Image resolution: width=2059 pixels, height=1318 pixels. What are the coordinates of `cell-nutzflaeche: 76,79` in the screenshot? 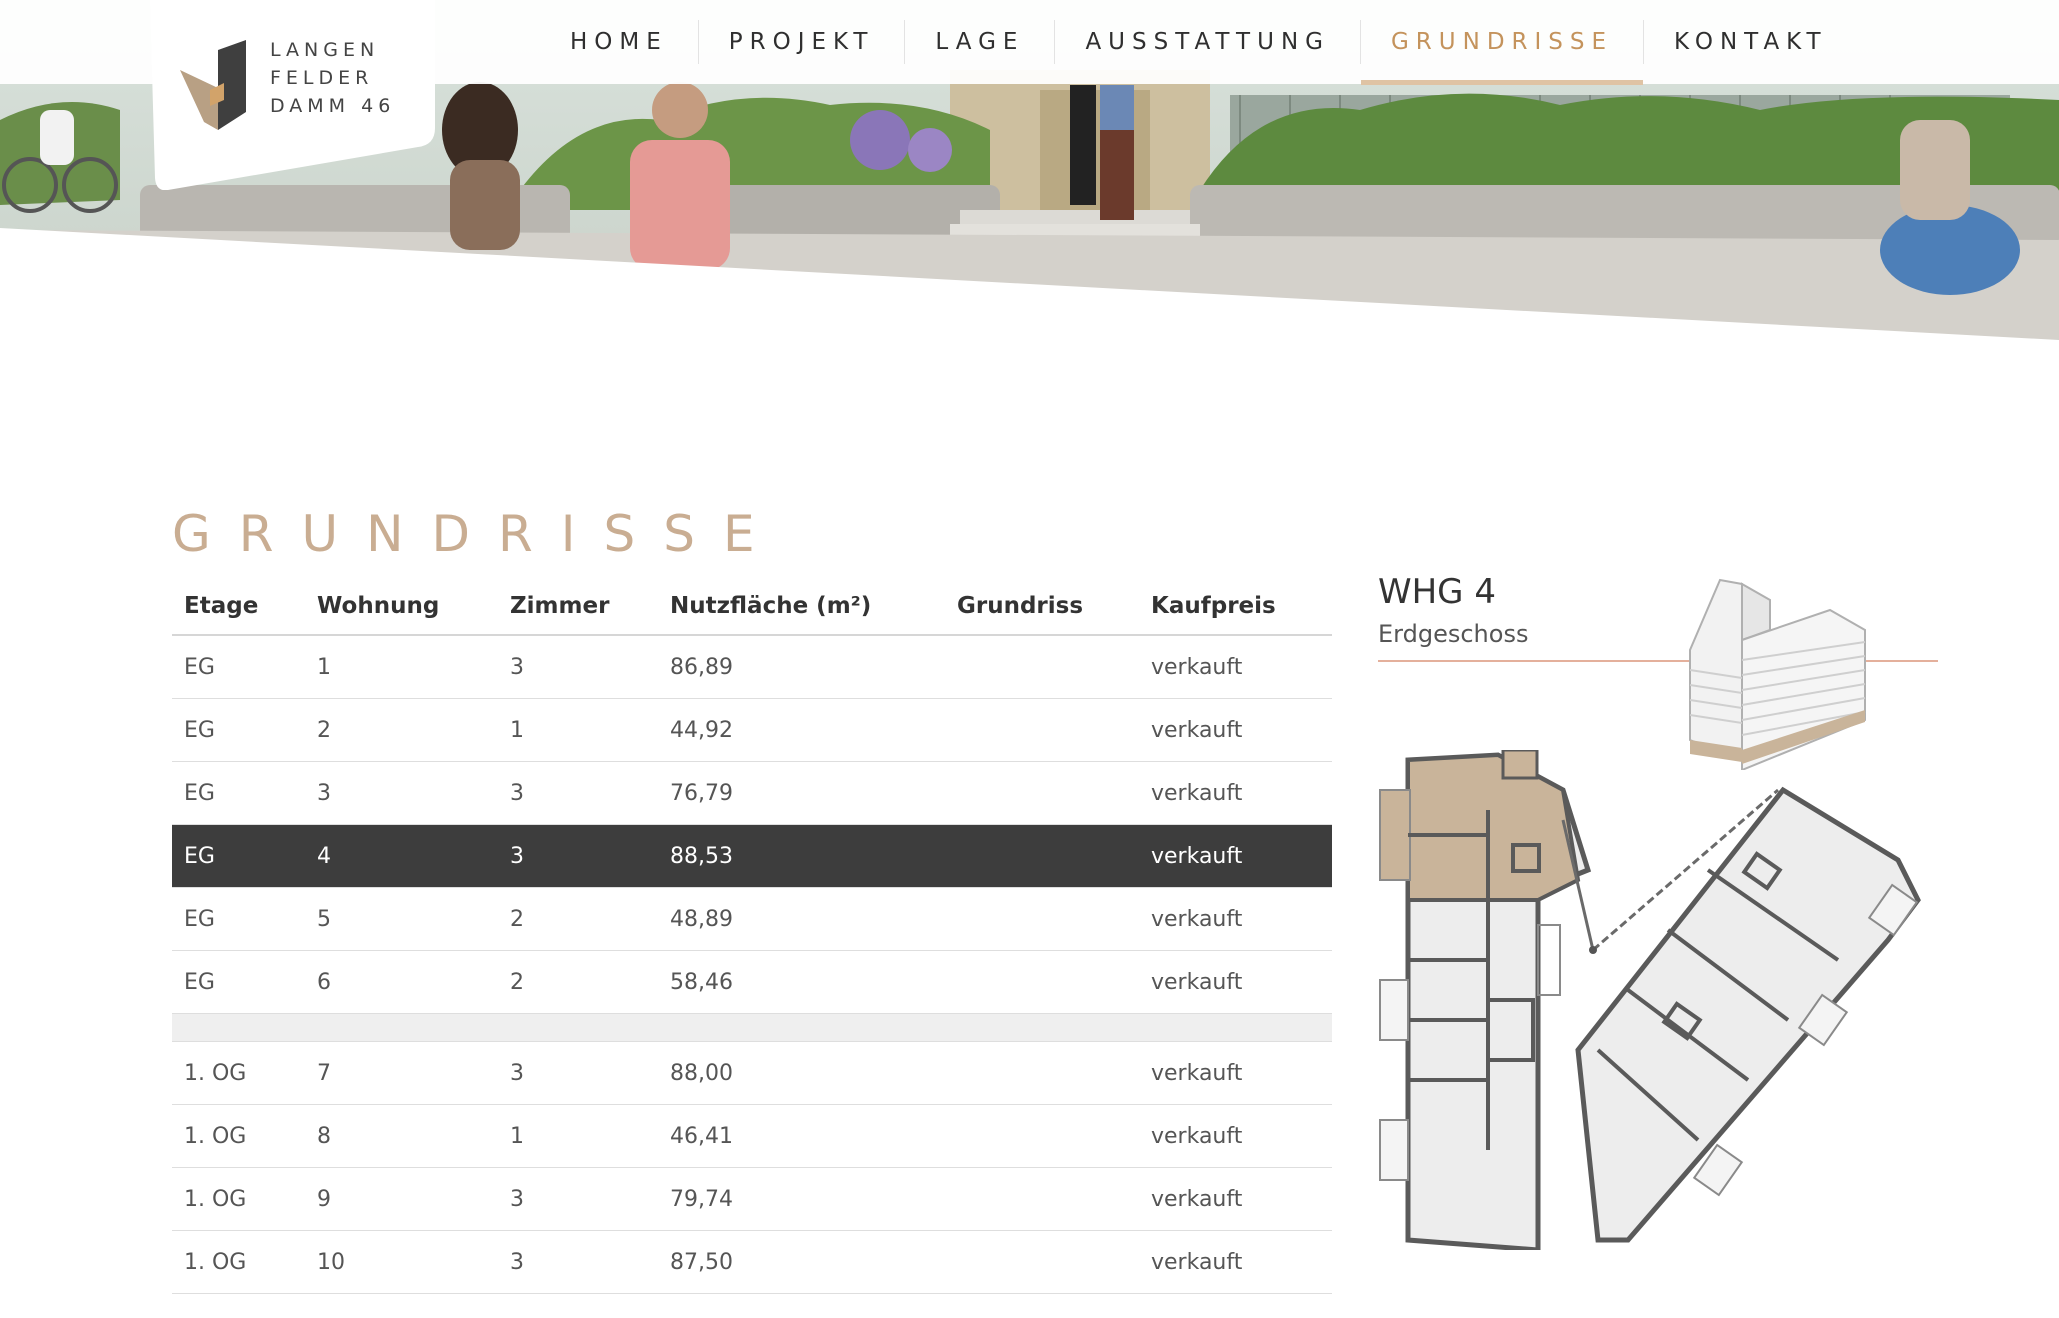 It's located at (701, 793).